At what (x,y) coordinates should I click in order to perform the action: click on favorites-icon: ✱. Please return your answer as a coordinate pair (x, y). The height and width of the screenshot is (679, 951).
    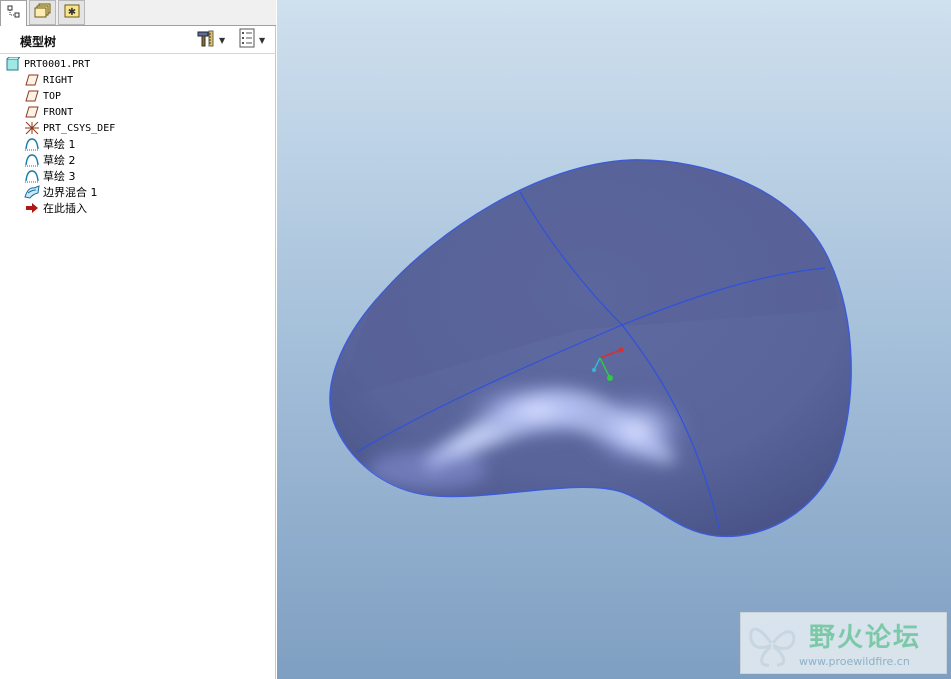
    Looking at the image, I should click on (72, 13).